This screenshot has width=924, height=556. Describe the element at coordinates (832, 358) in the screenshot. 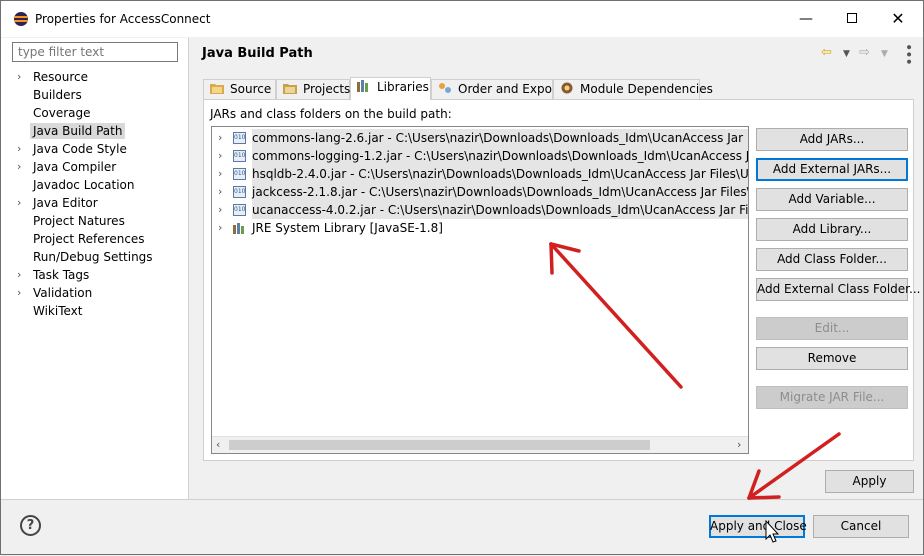

I see `remove-button: Remove` at that location.